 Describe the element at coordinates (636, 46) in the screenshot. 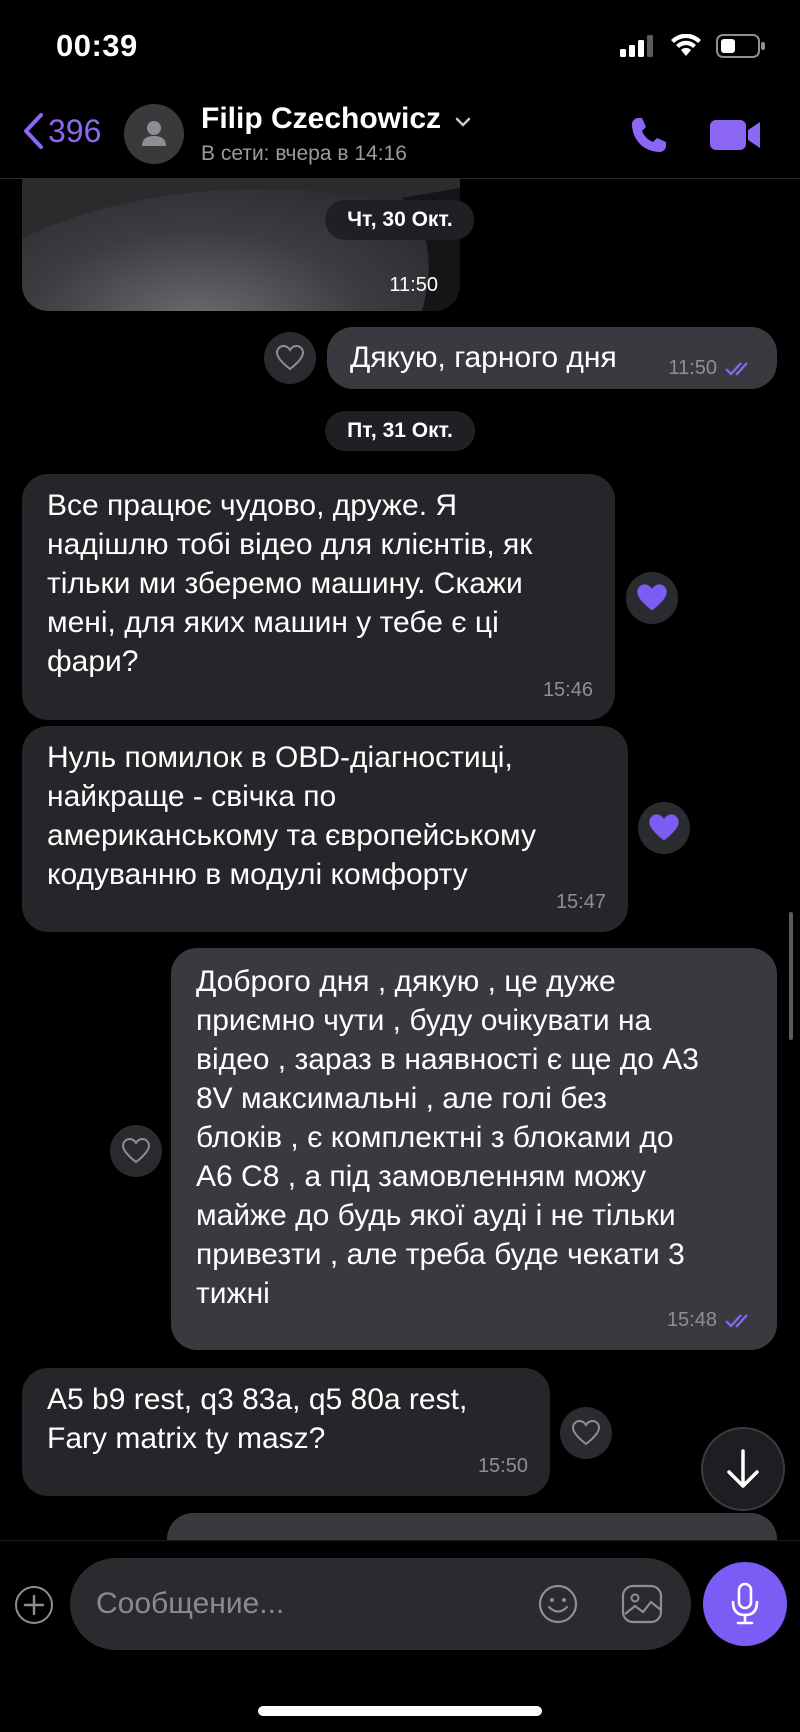

I see `signal-icon` at that location.